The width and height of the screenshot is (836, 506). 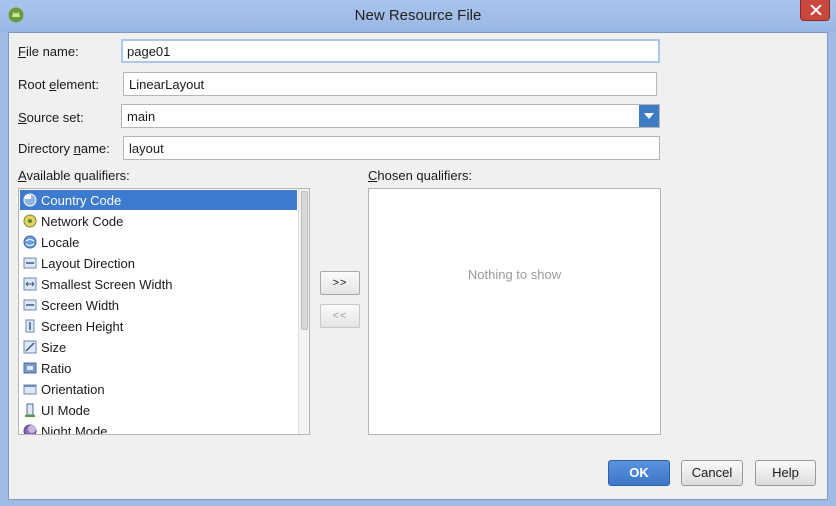 What do you see at coordinates (107, 284) in the screenshot?
I see `list-item-label: Smallest Screen Width` at bounding box center [107, 284].